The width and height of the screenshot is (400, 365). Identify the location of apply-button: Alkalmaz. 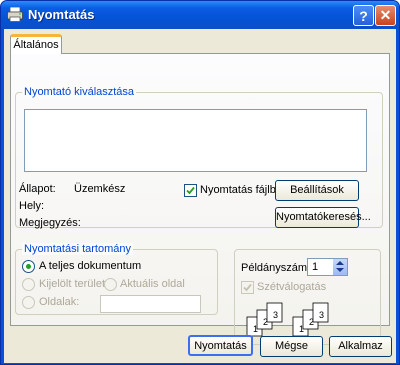
(360, 346).